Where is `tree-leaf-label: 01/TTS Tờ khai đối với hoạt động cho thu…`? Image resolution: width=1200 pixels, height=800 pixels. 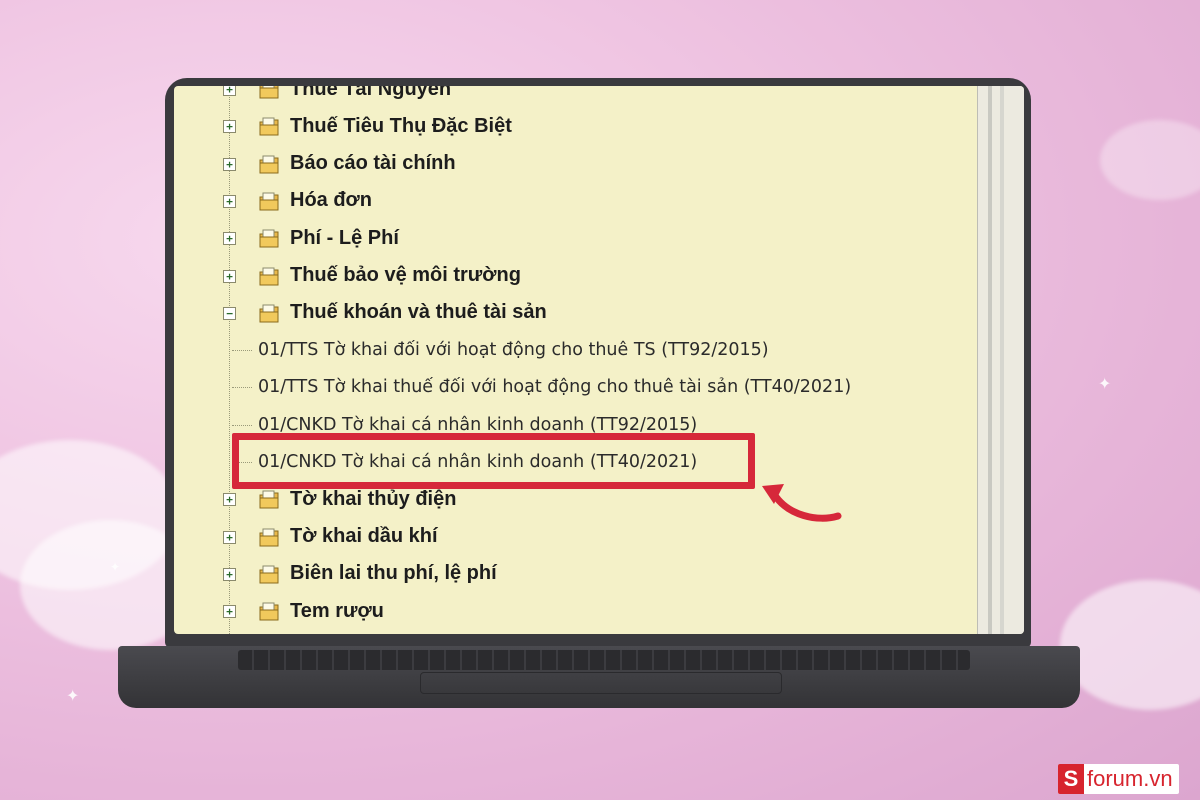 tree-leaf-label: 01/TTS Tờ khai đối với hoạt động cho thu… is located at coordinates (513, 350).